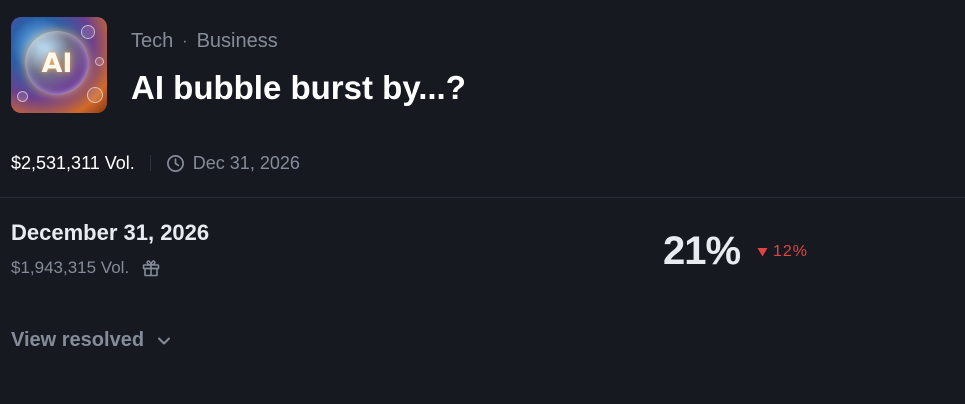  What do you see at coordinates (151, 268) in the screenshot?
I see `gift-icon` at bounding box center [151, 268].